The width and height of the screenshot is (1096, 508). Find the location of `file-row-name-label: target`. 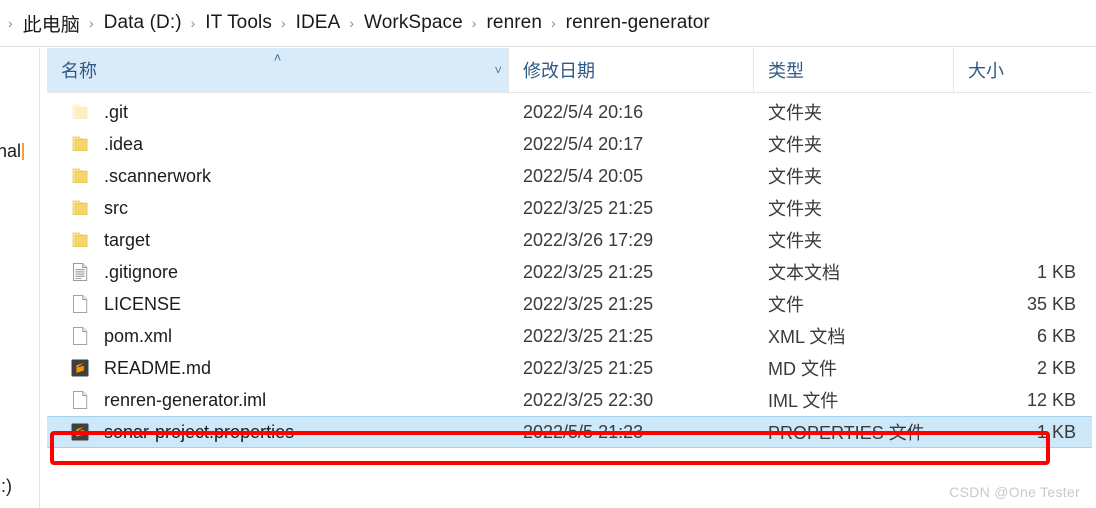

file-row-name-label: target is located at coordinates (127, 239).